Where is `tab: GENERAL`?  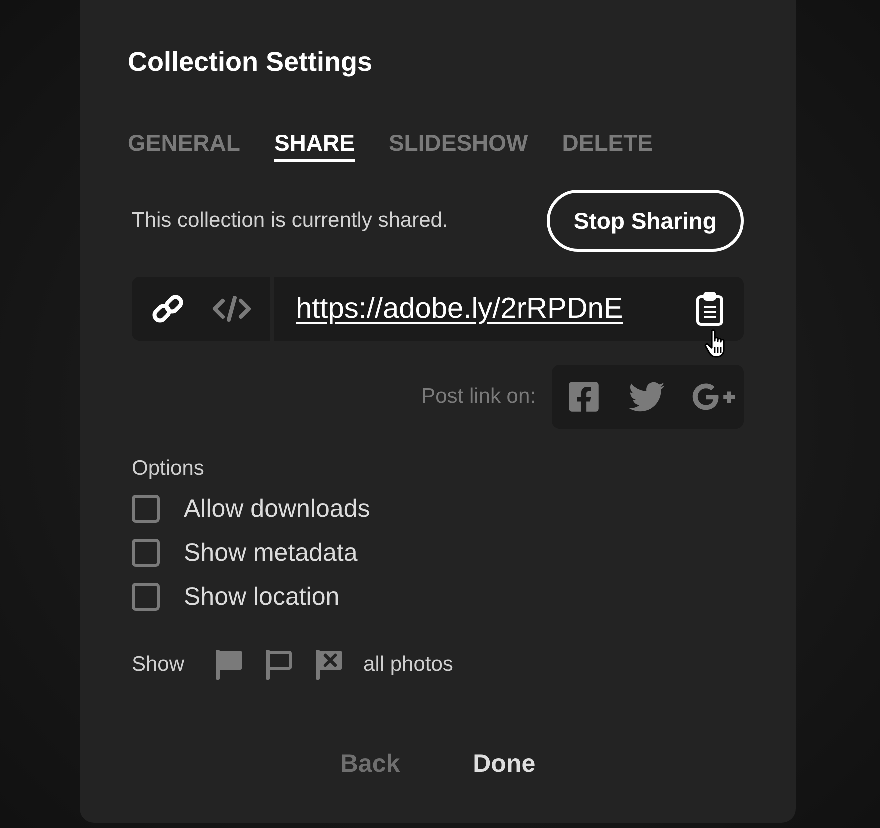 tab: GENERAL is located at coordinates (184, 145).